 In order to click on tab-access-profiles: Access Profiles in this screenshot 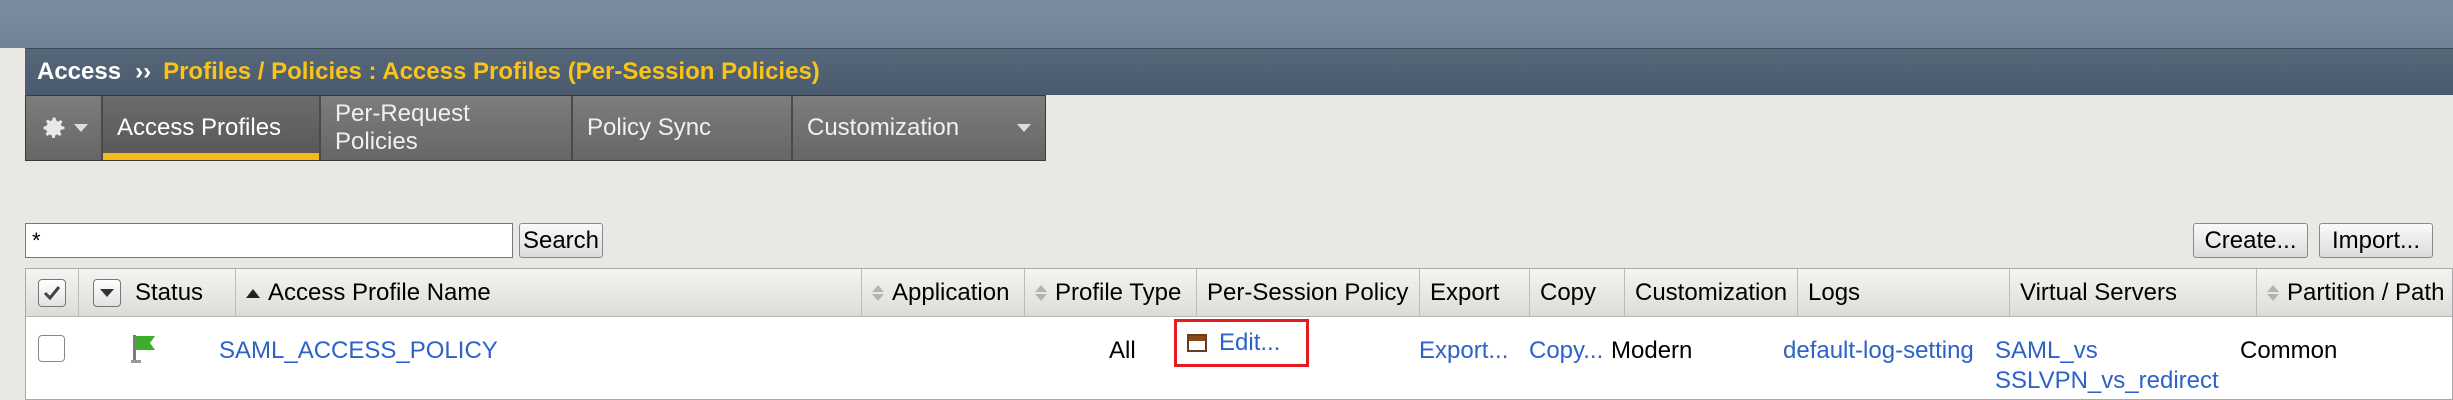, I will do `click(212, 128)`.